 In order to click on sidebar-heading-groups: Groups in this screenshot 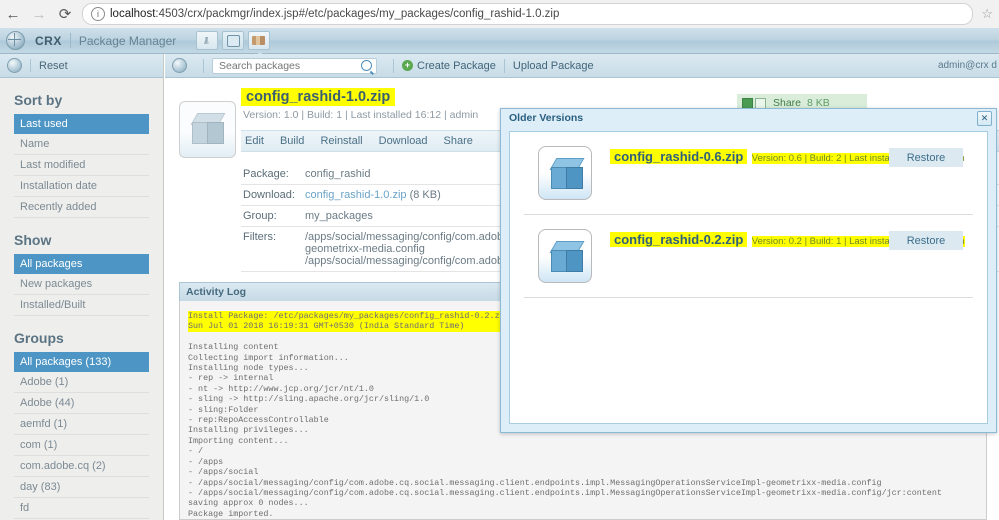, I will do `click(39, 338)`.